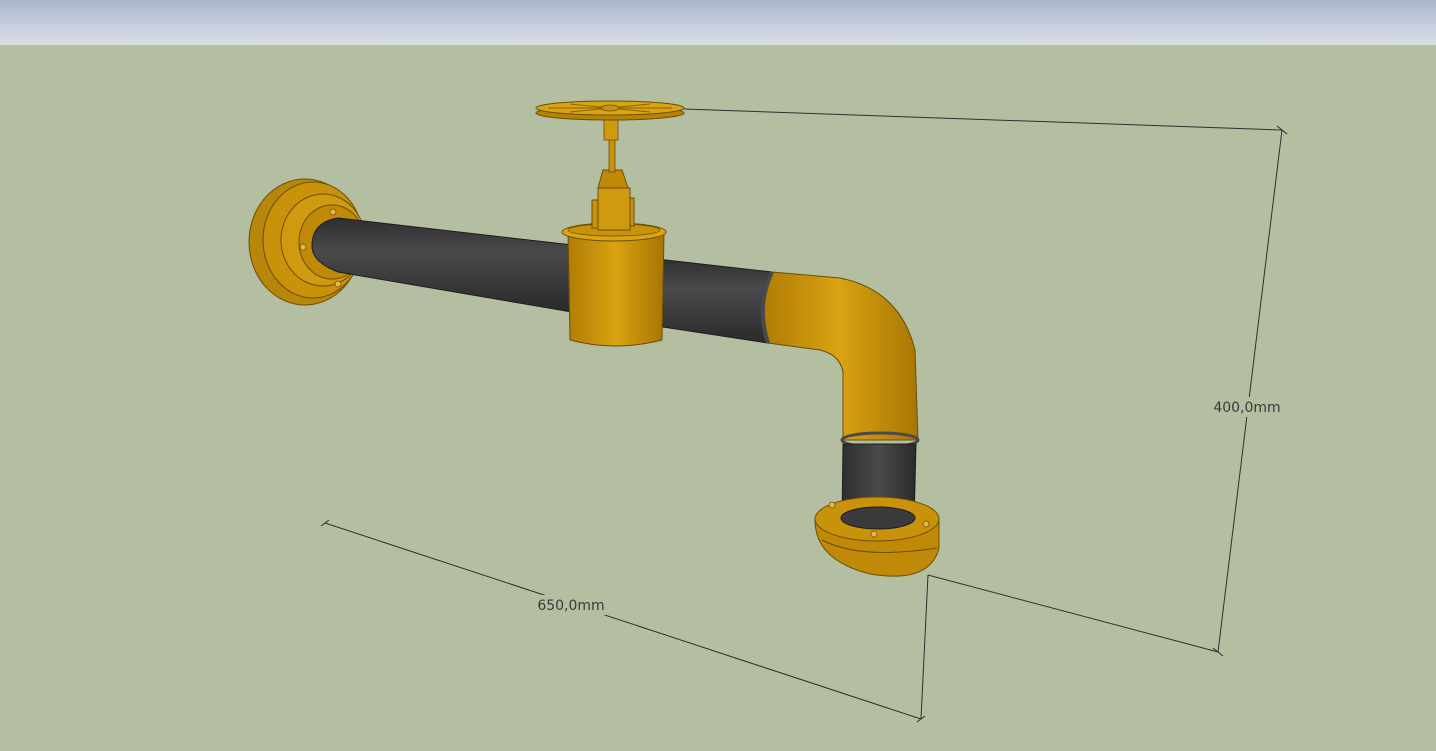 The height and width of the screenshot is (751, 1436). I want to click on height-dimension-line, so click(1250, 391).